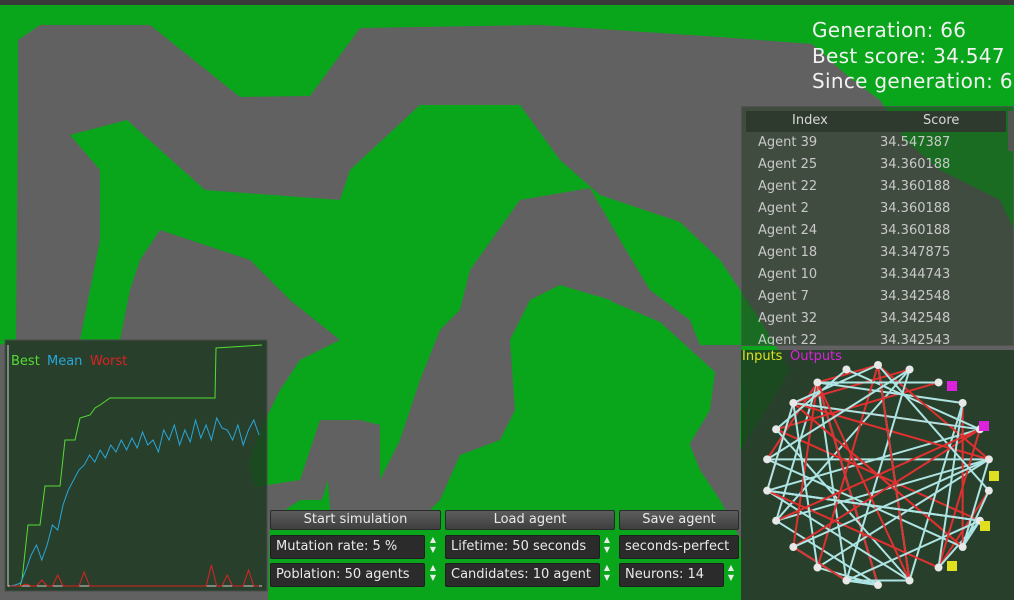 The height and width of the screenshot is (600, 1014). I want to click on best-score-label: Best score: 34.547, so click(908, 55).